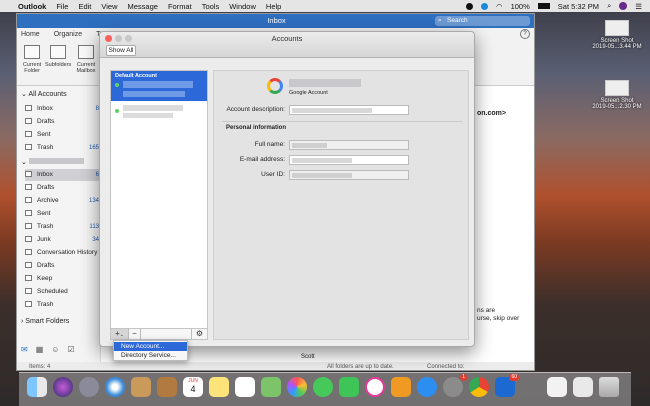 This screenshot has width=650, height=406. I want to click on battery-percent: 100%, so click(520, 6).